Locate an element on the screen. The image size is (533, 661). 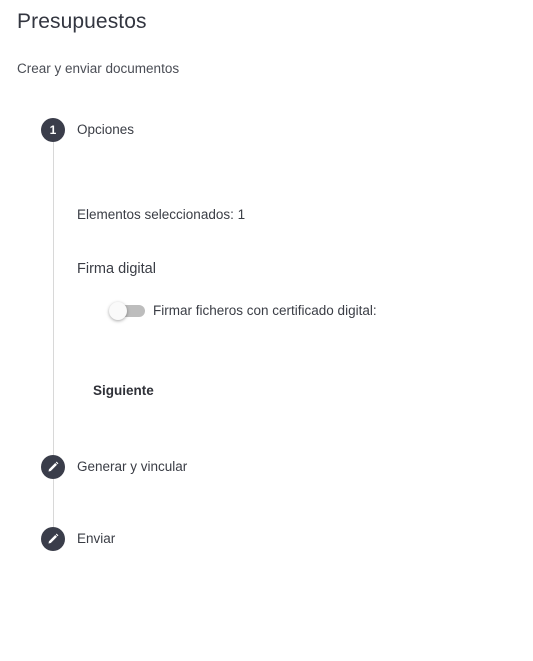
next-button: Siguiente is located at coordinates (123, 390).